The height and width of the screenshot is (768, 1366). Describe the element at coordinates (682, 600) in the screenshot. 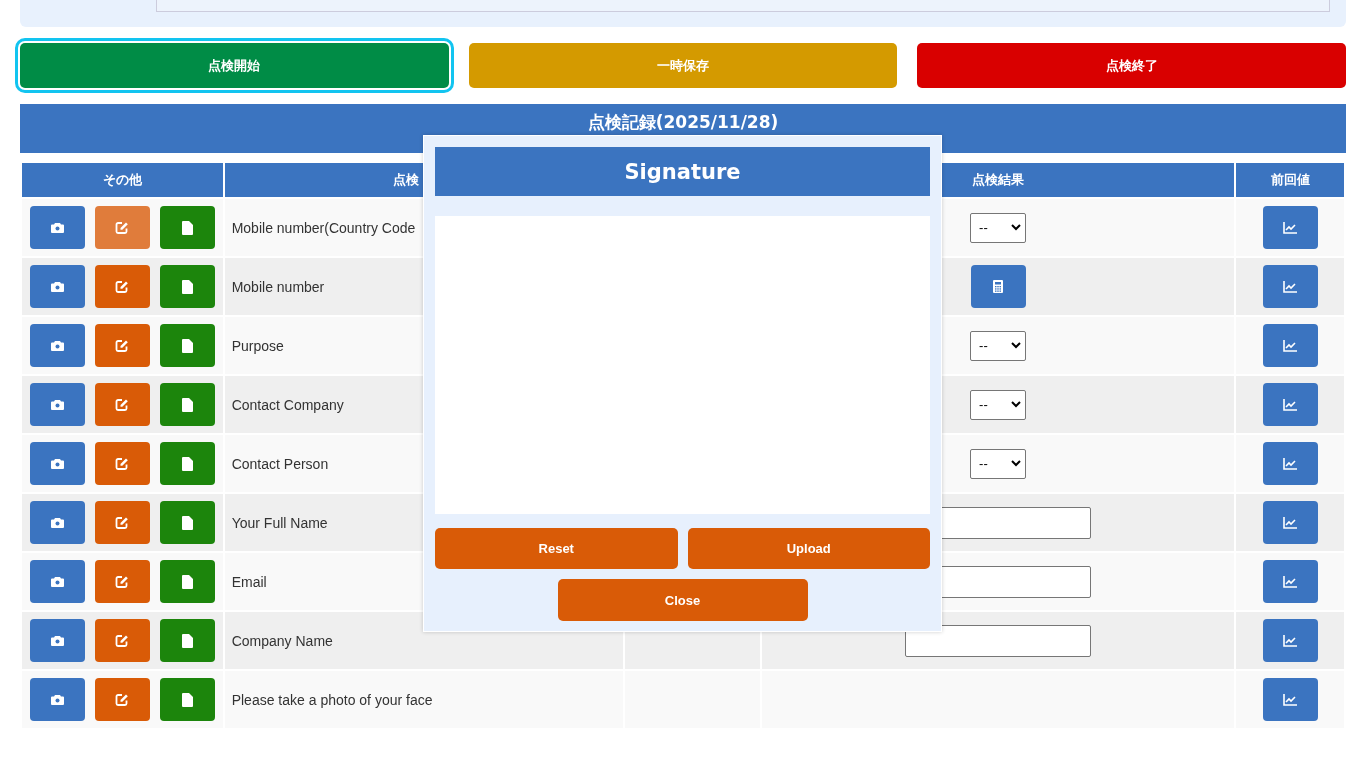

I see `close-button: Close` at that location.